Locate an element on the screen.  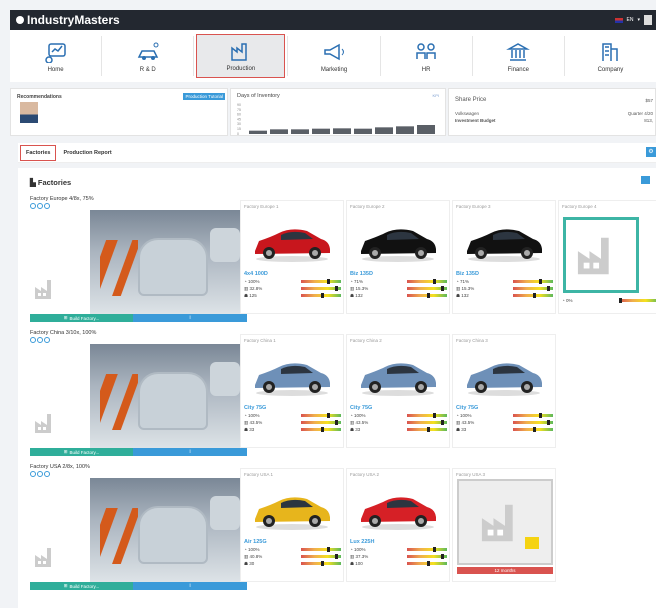
factory-slot: Factory USA 3 12 months is located at coordinates (504, 525).